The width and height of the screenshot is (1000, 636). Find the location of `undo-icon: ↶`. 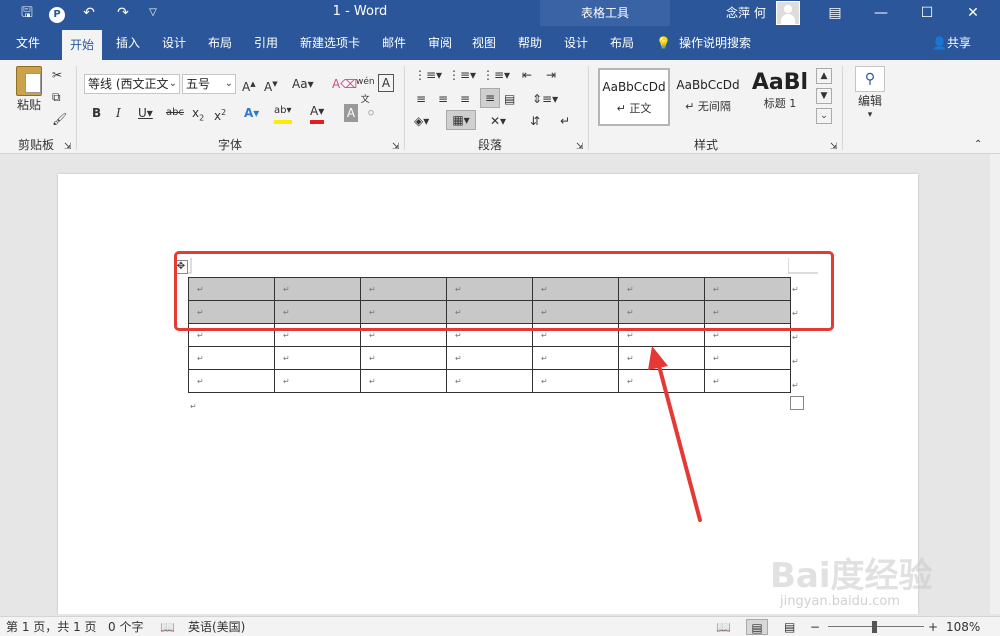

undo-icon: ↶ is located at coordinates (89, 13).